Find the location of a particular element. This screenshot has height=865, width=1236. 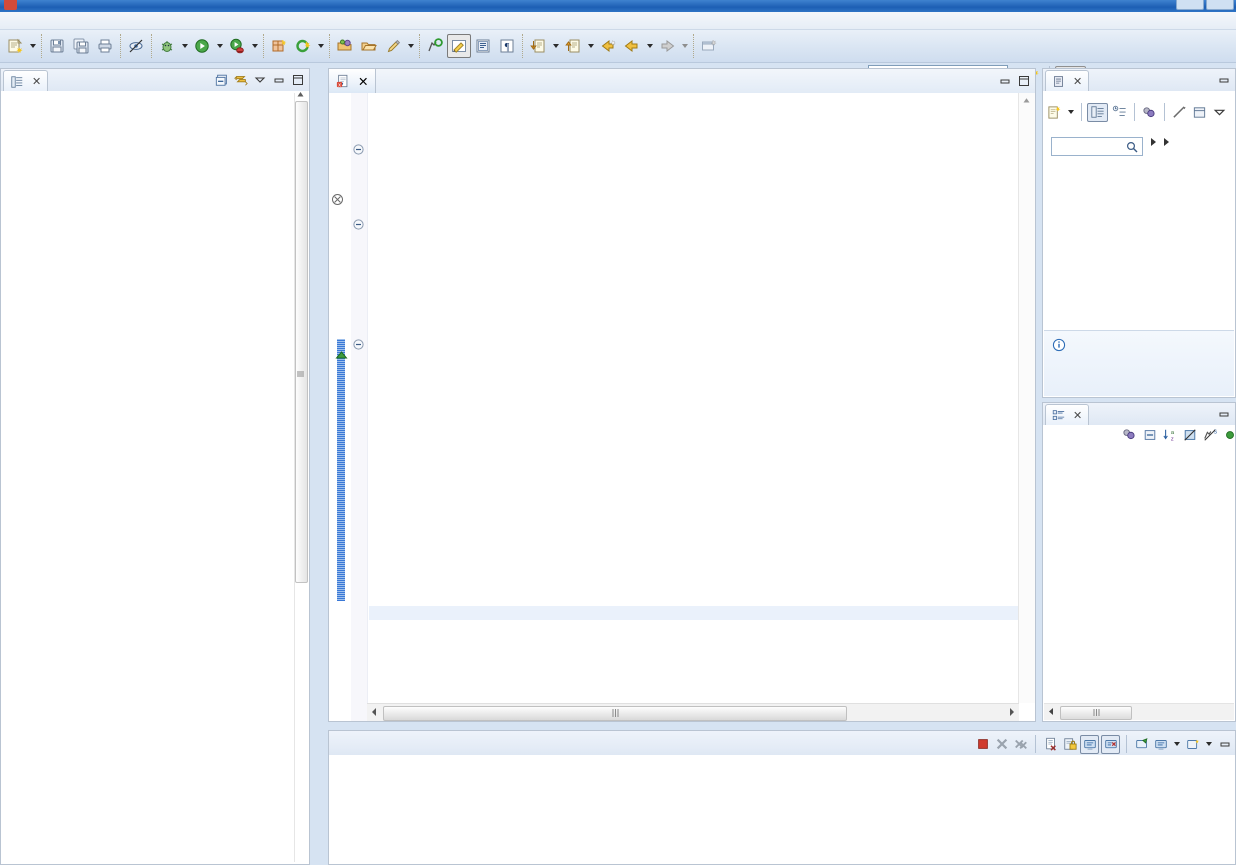

external-tools-icon is located at coordinates (303, 46).